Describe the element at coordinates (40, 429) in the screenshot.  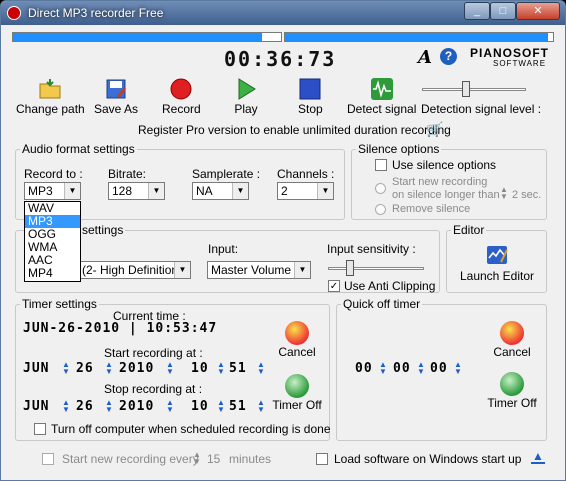
I see `turn-off-computer-checkbox` at that location.